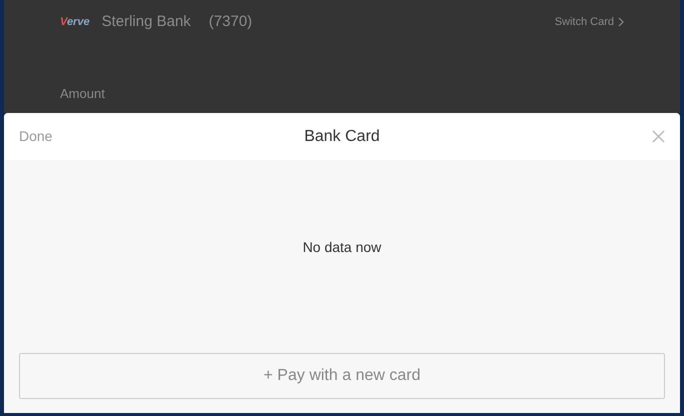  I want to click on pay-with-new-card-button: + Pay with a new card, so click(342, 376).